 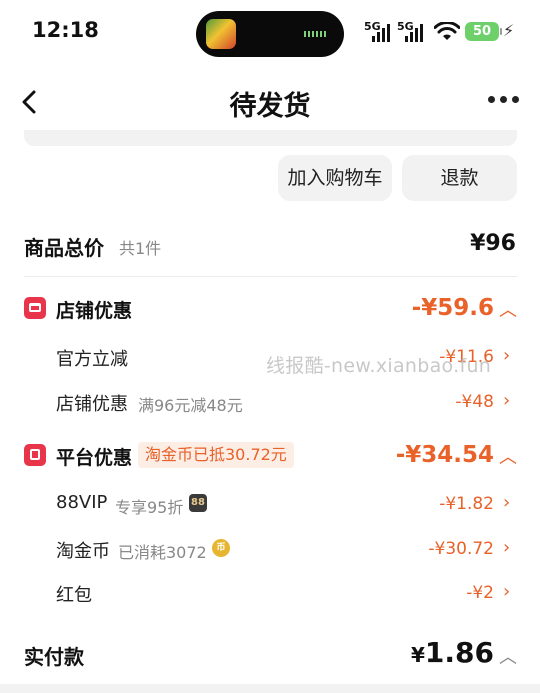 What do you see at coordinates (335, 178) in the screenshot?
I see `add-to-cart-button: 加入购物车` at bounding box center [335, 178].